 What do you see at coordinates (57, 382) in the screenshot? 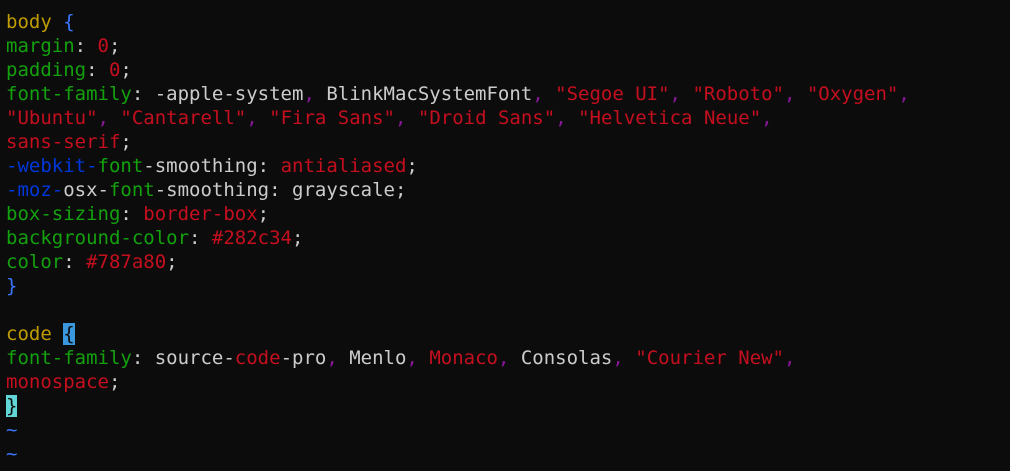
I see `code-token: monospace` at bounding box center [57, 382].